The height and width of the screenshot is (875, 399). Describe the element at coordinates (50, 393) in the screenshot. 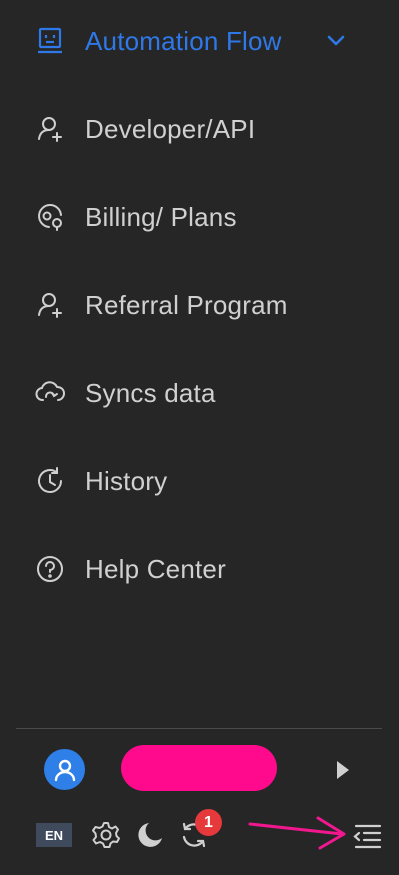

I see `cloud-sync-icon` at that location.